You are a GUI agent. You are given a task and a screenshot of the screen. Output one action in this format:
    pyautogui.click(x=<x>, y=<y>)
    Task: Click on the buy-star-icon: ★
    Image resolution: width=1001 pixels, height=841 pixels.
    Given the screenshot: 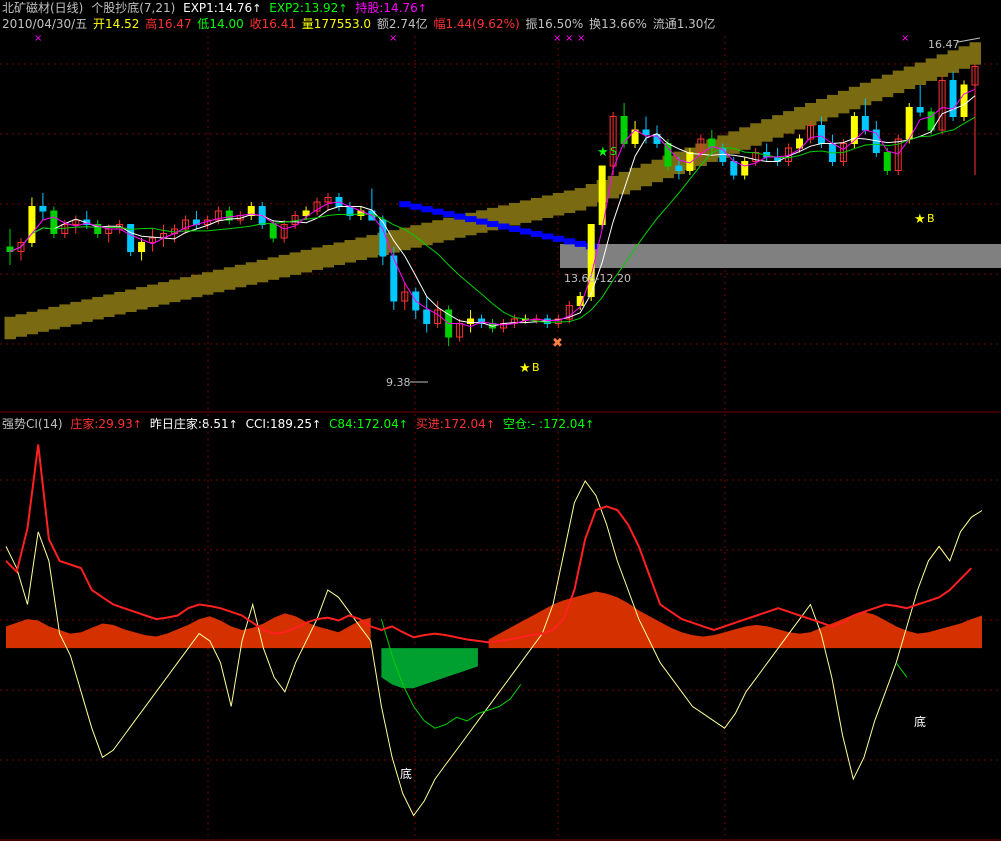 What is the action you would take?
    pyautogui.click(x=920, y=219)
    